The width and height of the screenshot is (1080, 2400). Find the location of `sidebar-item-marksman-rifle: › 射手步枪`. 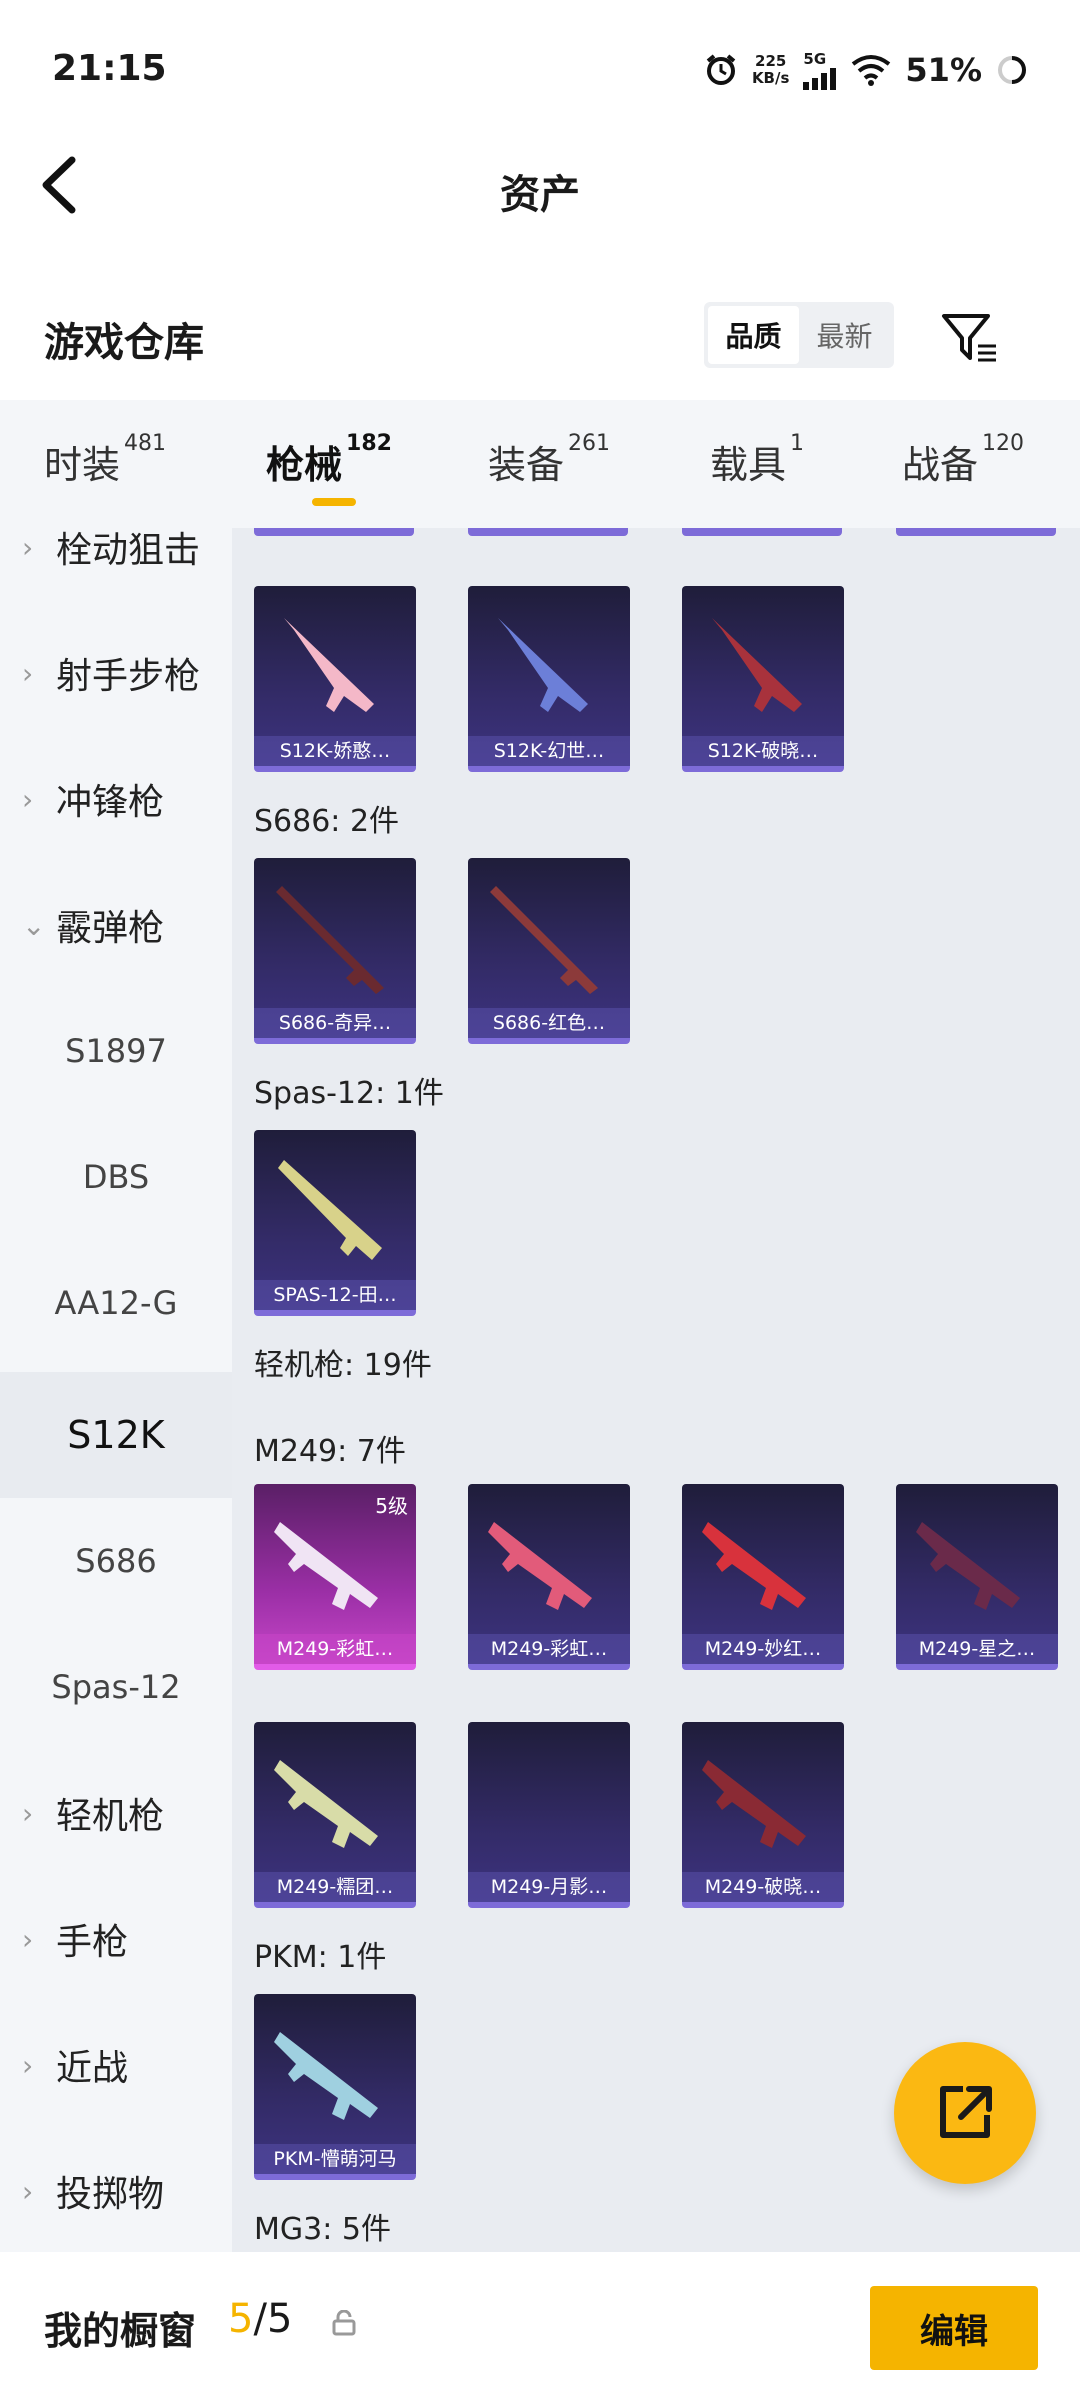

sidebar-item-marksman-rifle: › 射手步枪 is located at coordinates (116, 673).